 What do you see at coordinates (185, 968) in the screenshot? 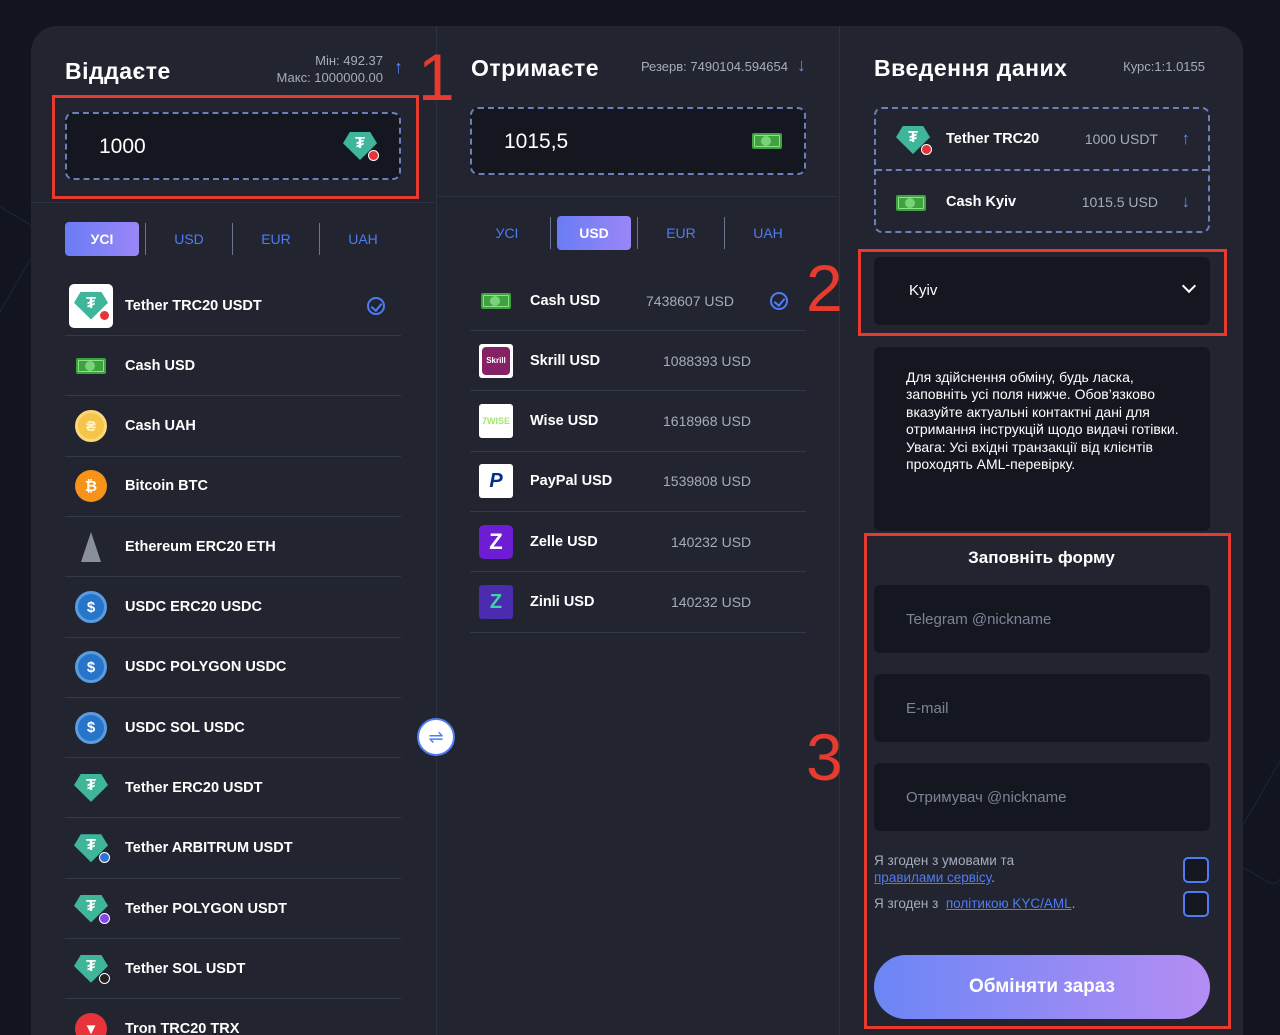
I see `currency-name: Tether SOL USDT` at bounding box center [185, 968].